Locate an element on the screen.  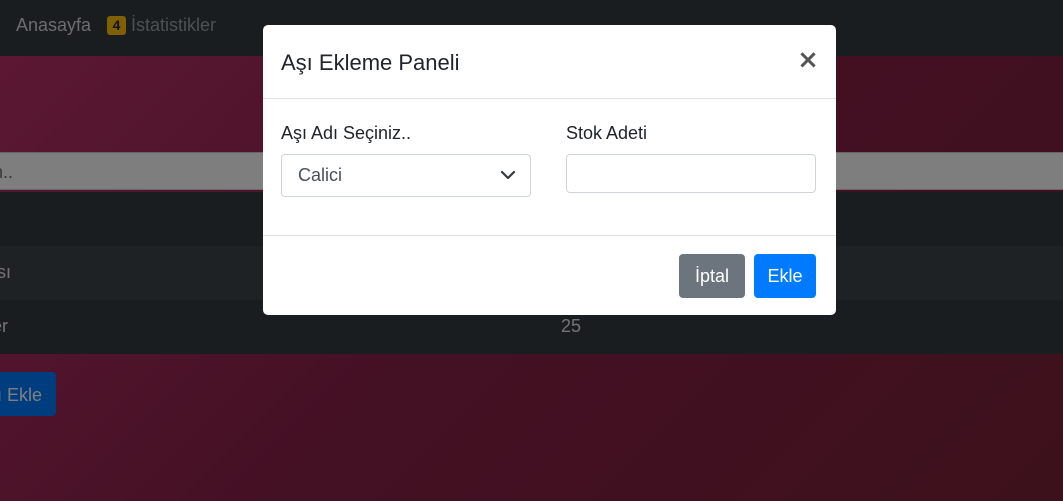
stock-input is located at coordinates (691, 173).